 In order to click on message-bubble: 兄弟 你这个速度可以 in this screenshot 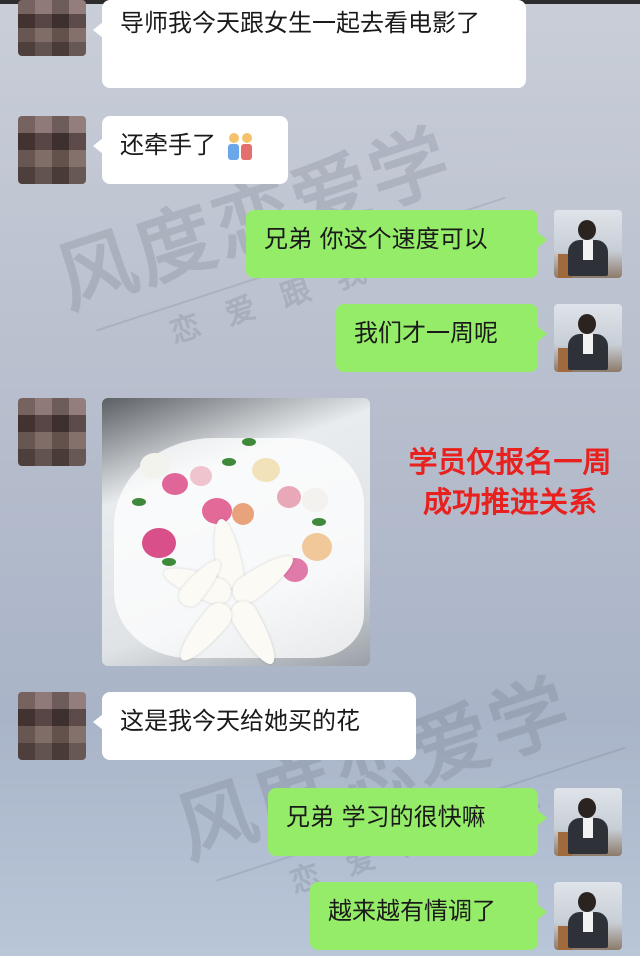, I will do `click(396, 244)`.